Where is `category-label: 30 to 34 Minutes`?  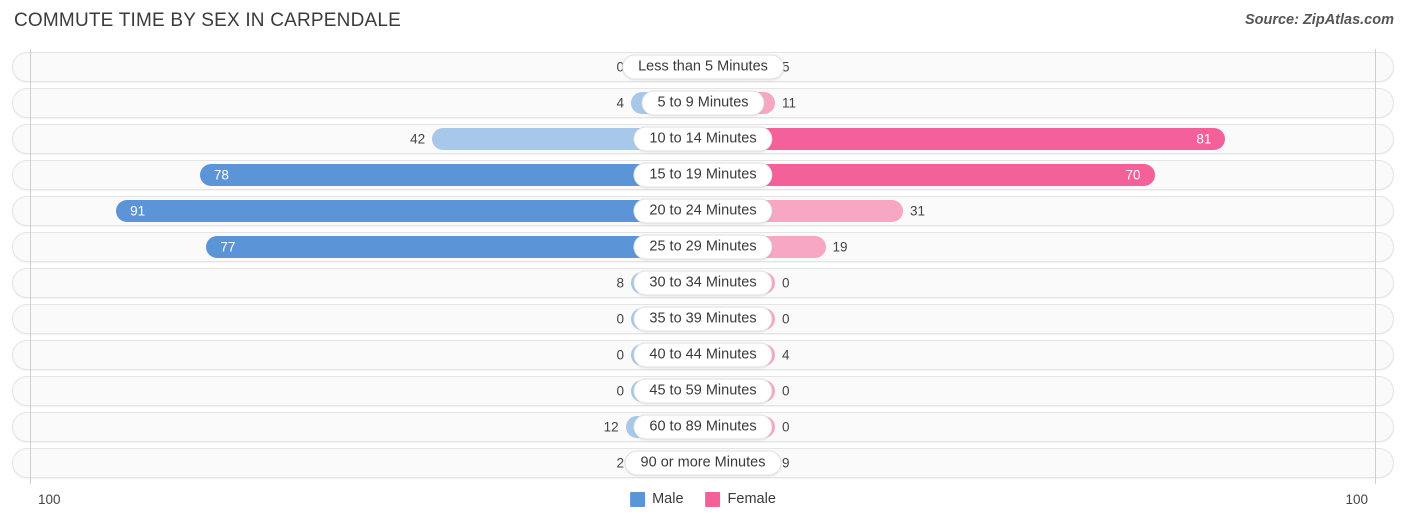 category-label: 30 to 34 Minutes is located at coordinates (703, 283).